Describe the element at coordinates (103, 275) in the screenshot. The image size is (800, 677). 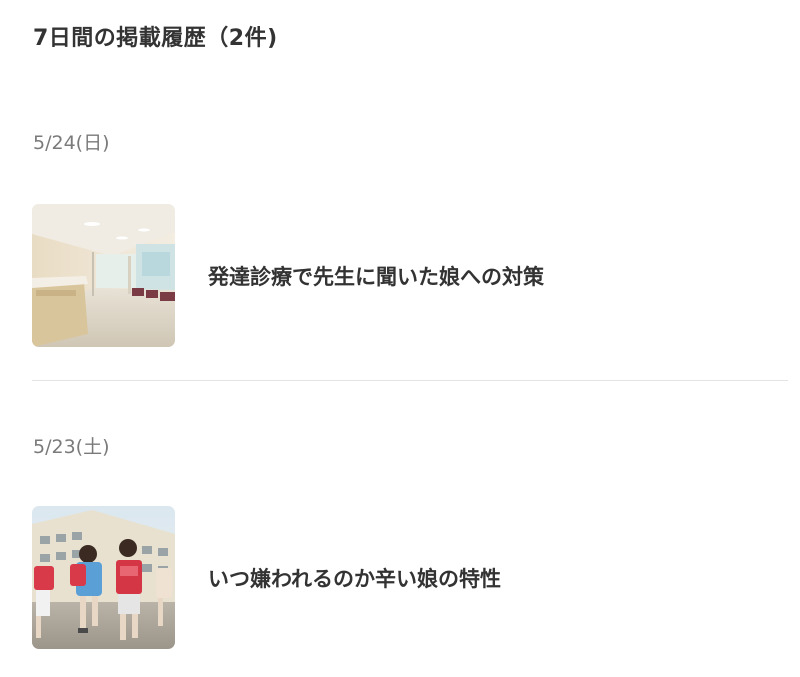
I see `thumbnail-hospital-image` at that location.